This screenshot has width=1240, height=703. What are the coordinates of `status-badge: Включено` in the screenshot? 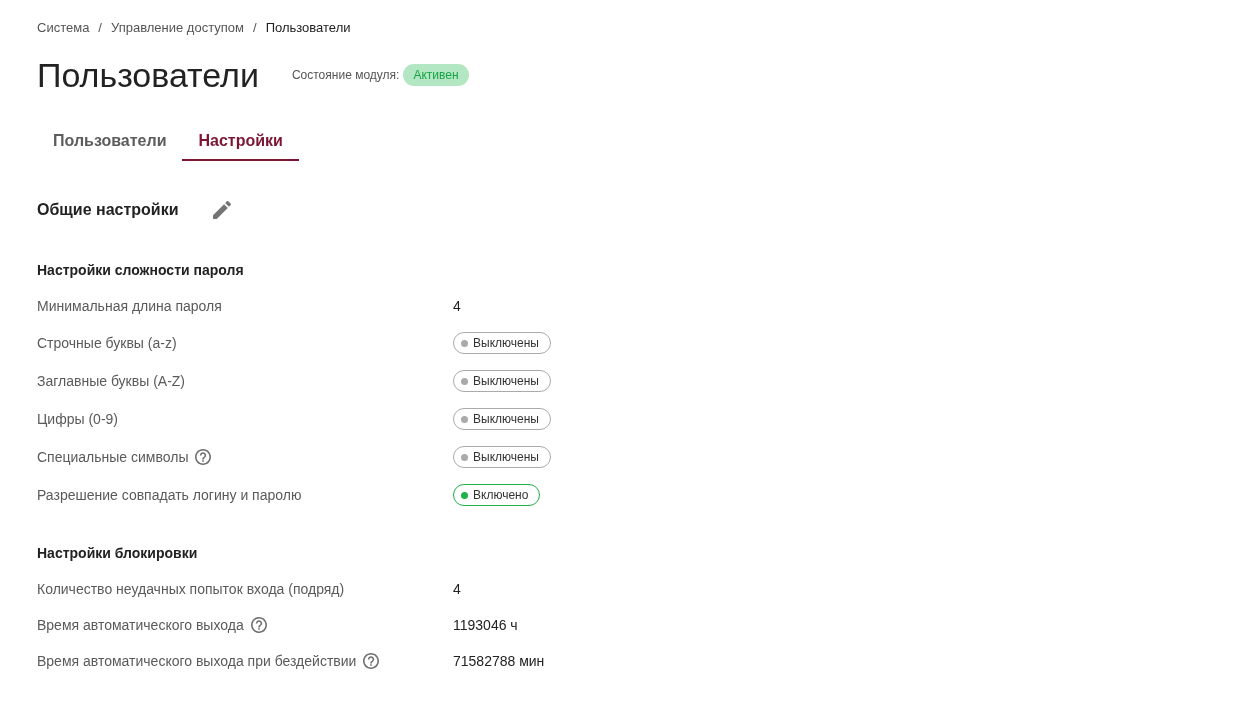 It's located at (497, 495).